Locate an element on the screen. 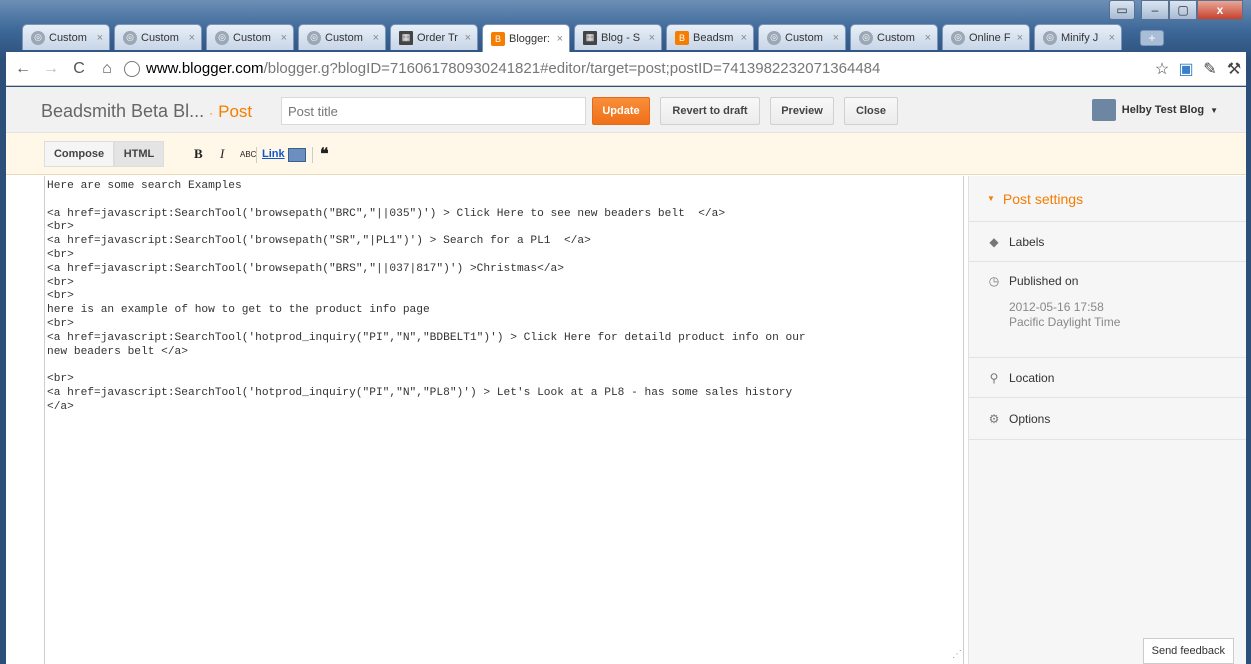 Image resolution: width=1251 pixels, height=664 pixels. published-on-label: Published on is located at coordinates (1044, 281).